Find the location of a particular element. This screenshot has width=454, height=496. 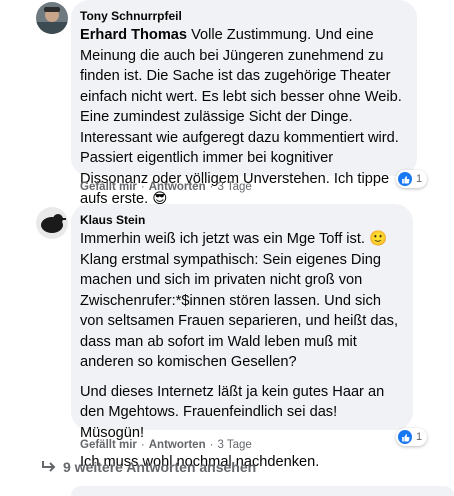

comment-author: Tony Schnurrpfeil is located at coordinates (242, 16).